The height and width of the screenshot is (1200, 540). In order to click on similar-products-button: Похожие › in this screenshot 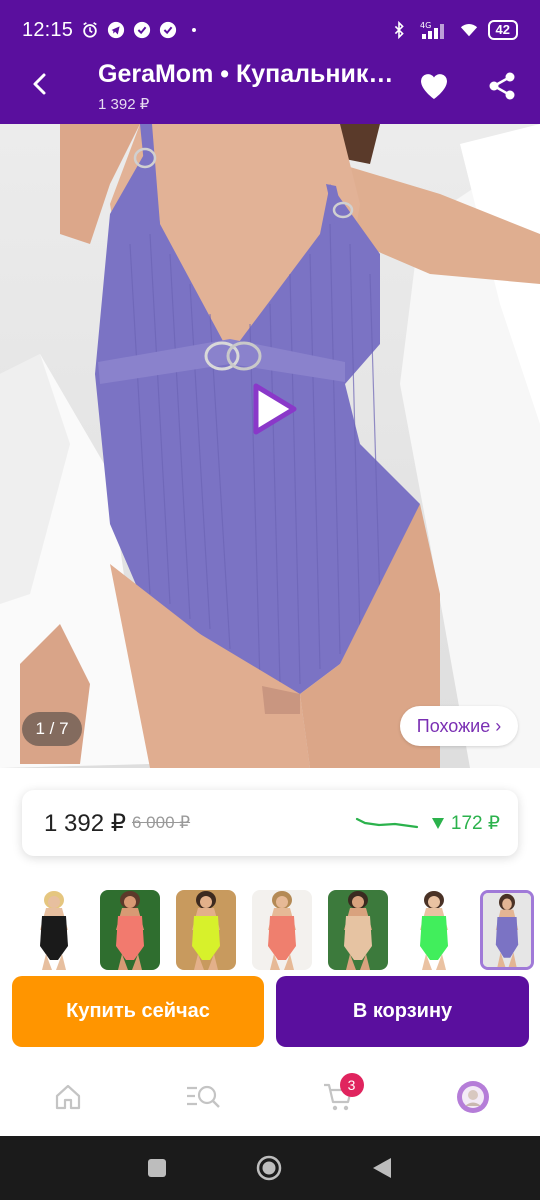, I will do `click(459, 726)`.